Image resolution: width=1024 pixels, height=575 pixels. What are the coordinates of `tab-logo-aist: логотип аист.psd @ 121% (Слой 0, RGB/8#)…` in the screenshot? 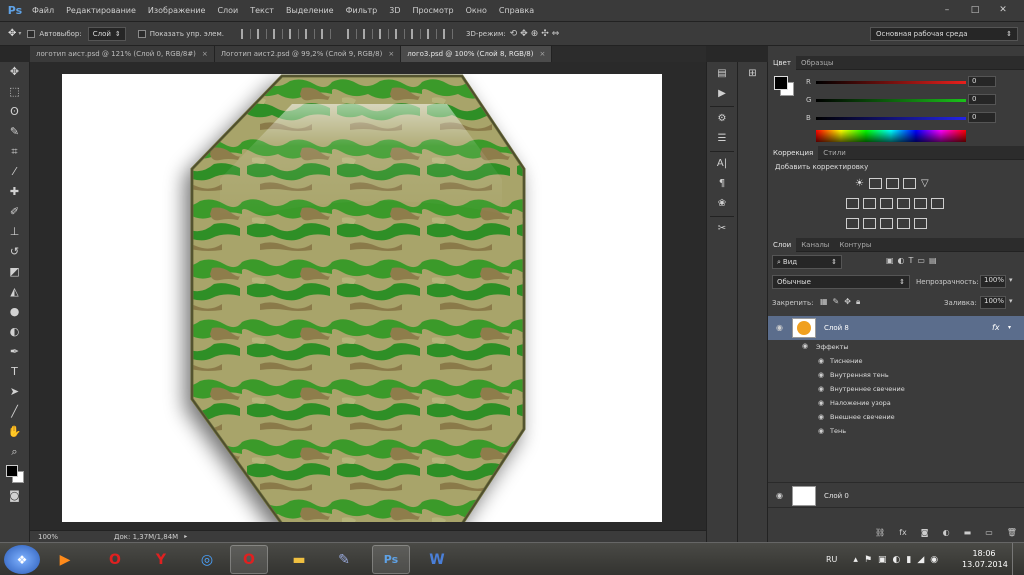 It's located at (122, 54).